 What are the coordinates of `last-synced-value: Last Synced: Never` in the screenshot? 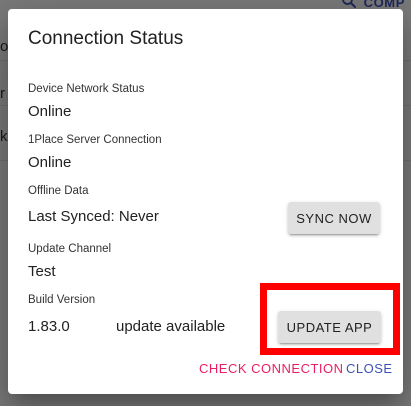 It's located at (93, 216).